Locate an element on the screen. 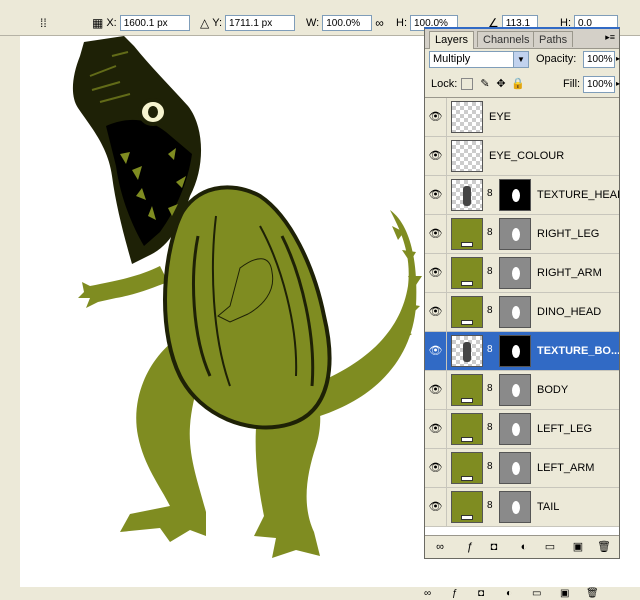  panel-tabs: Layers Channels Paths ▸≡ is located at coordinates (522, 39).